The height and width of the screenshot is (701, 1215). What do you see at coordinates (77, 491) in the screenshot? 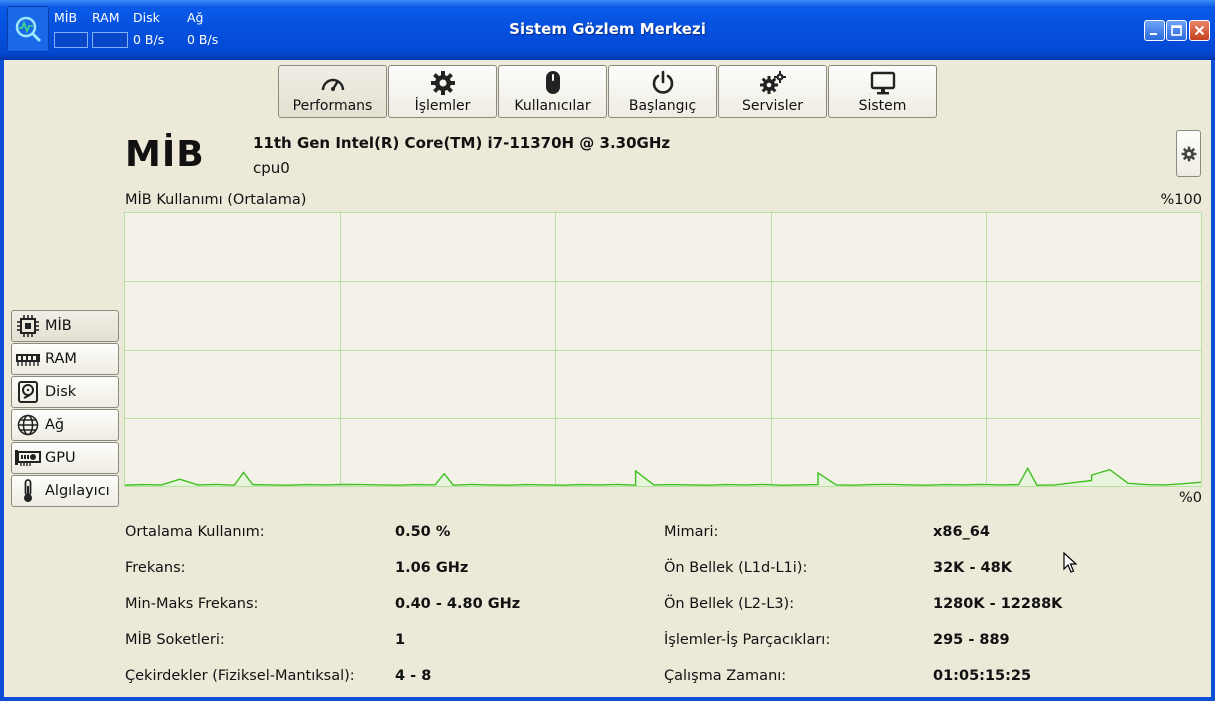
I see `side-sensors-label: Algılayıcı` at bounding box center [77, 491].